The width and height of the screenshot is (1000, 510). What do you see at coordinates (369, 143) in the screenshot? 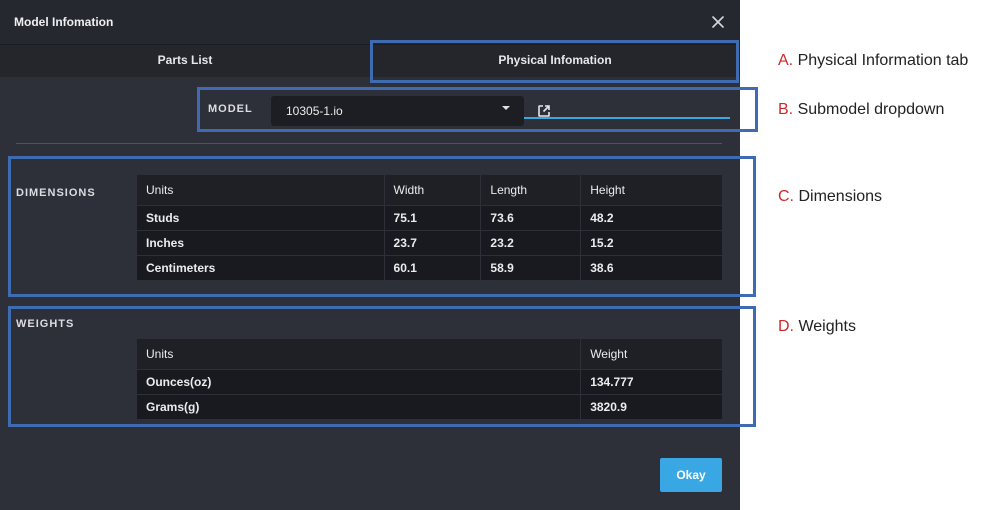
I see `section-divider` at bounding box center [369, 143].